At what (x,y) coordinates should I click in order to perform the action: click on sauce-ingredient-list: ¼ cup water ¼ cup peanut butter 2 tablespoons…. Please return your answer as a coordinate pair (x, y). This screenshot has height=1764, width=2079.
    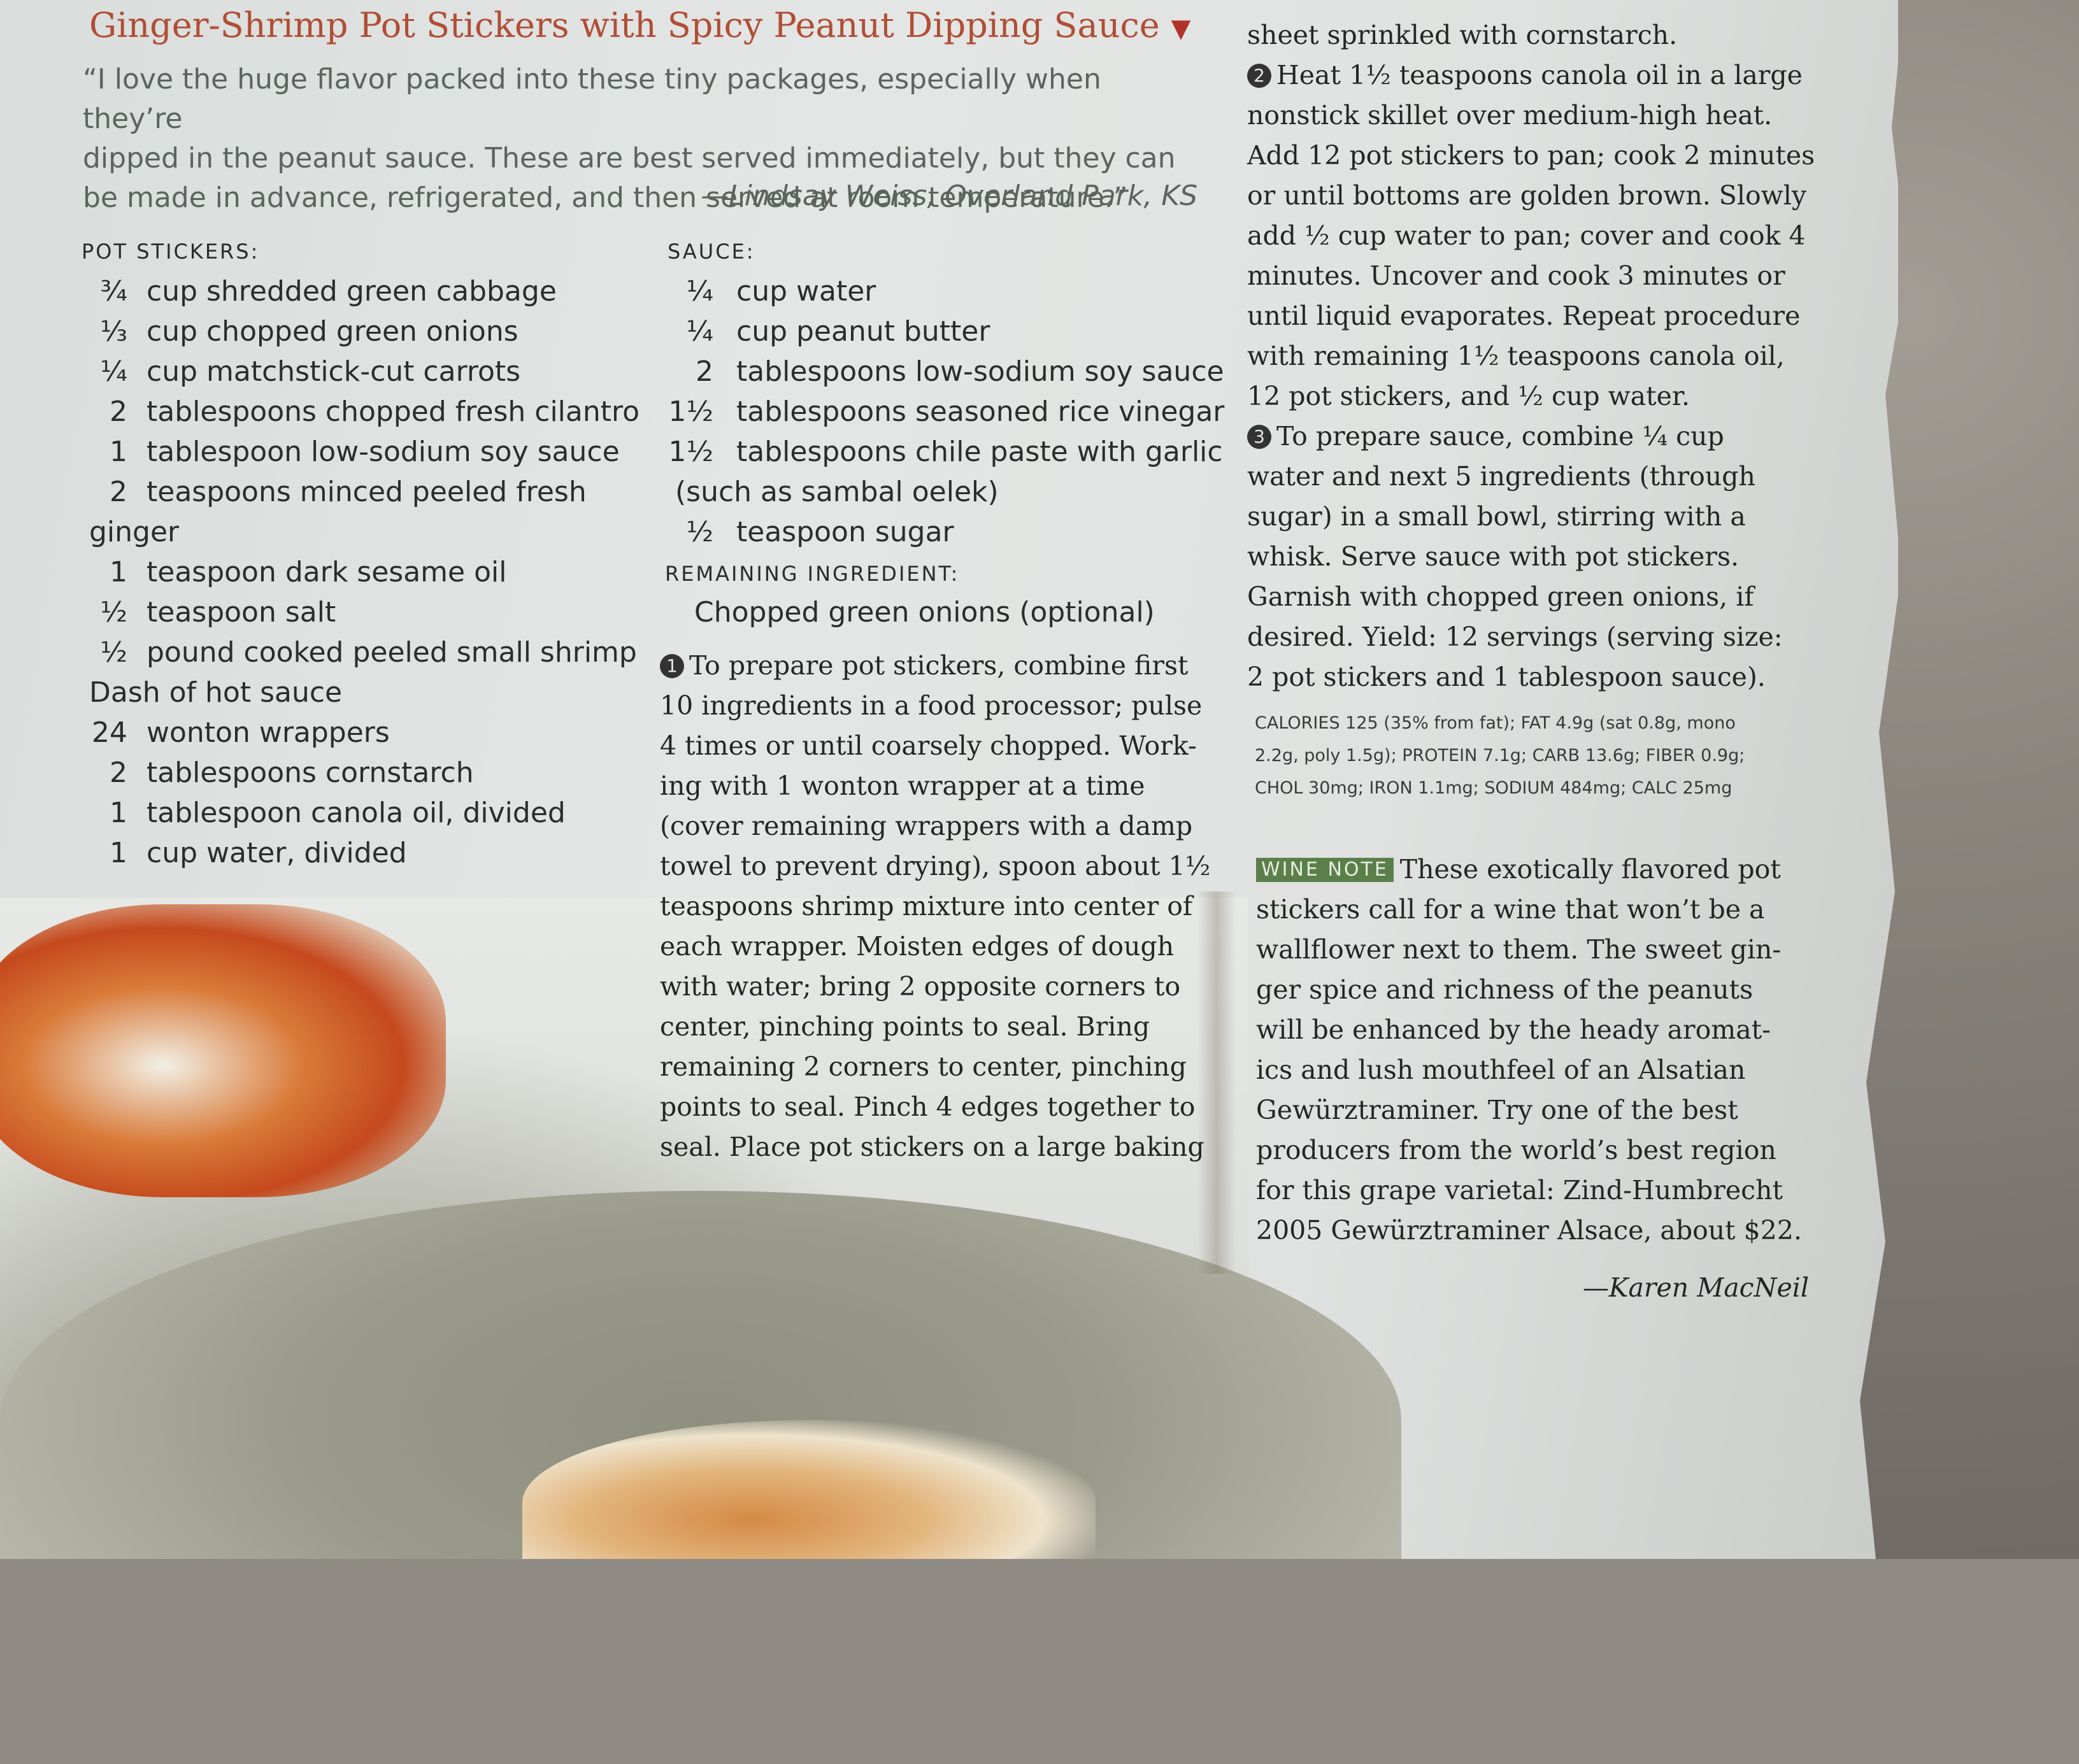
    Looking at the image, I should click on (937, 411).